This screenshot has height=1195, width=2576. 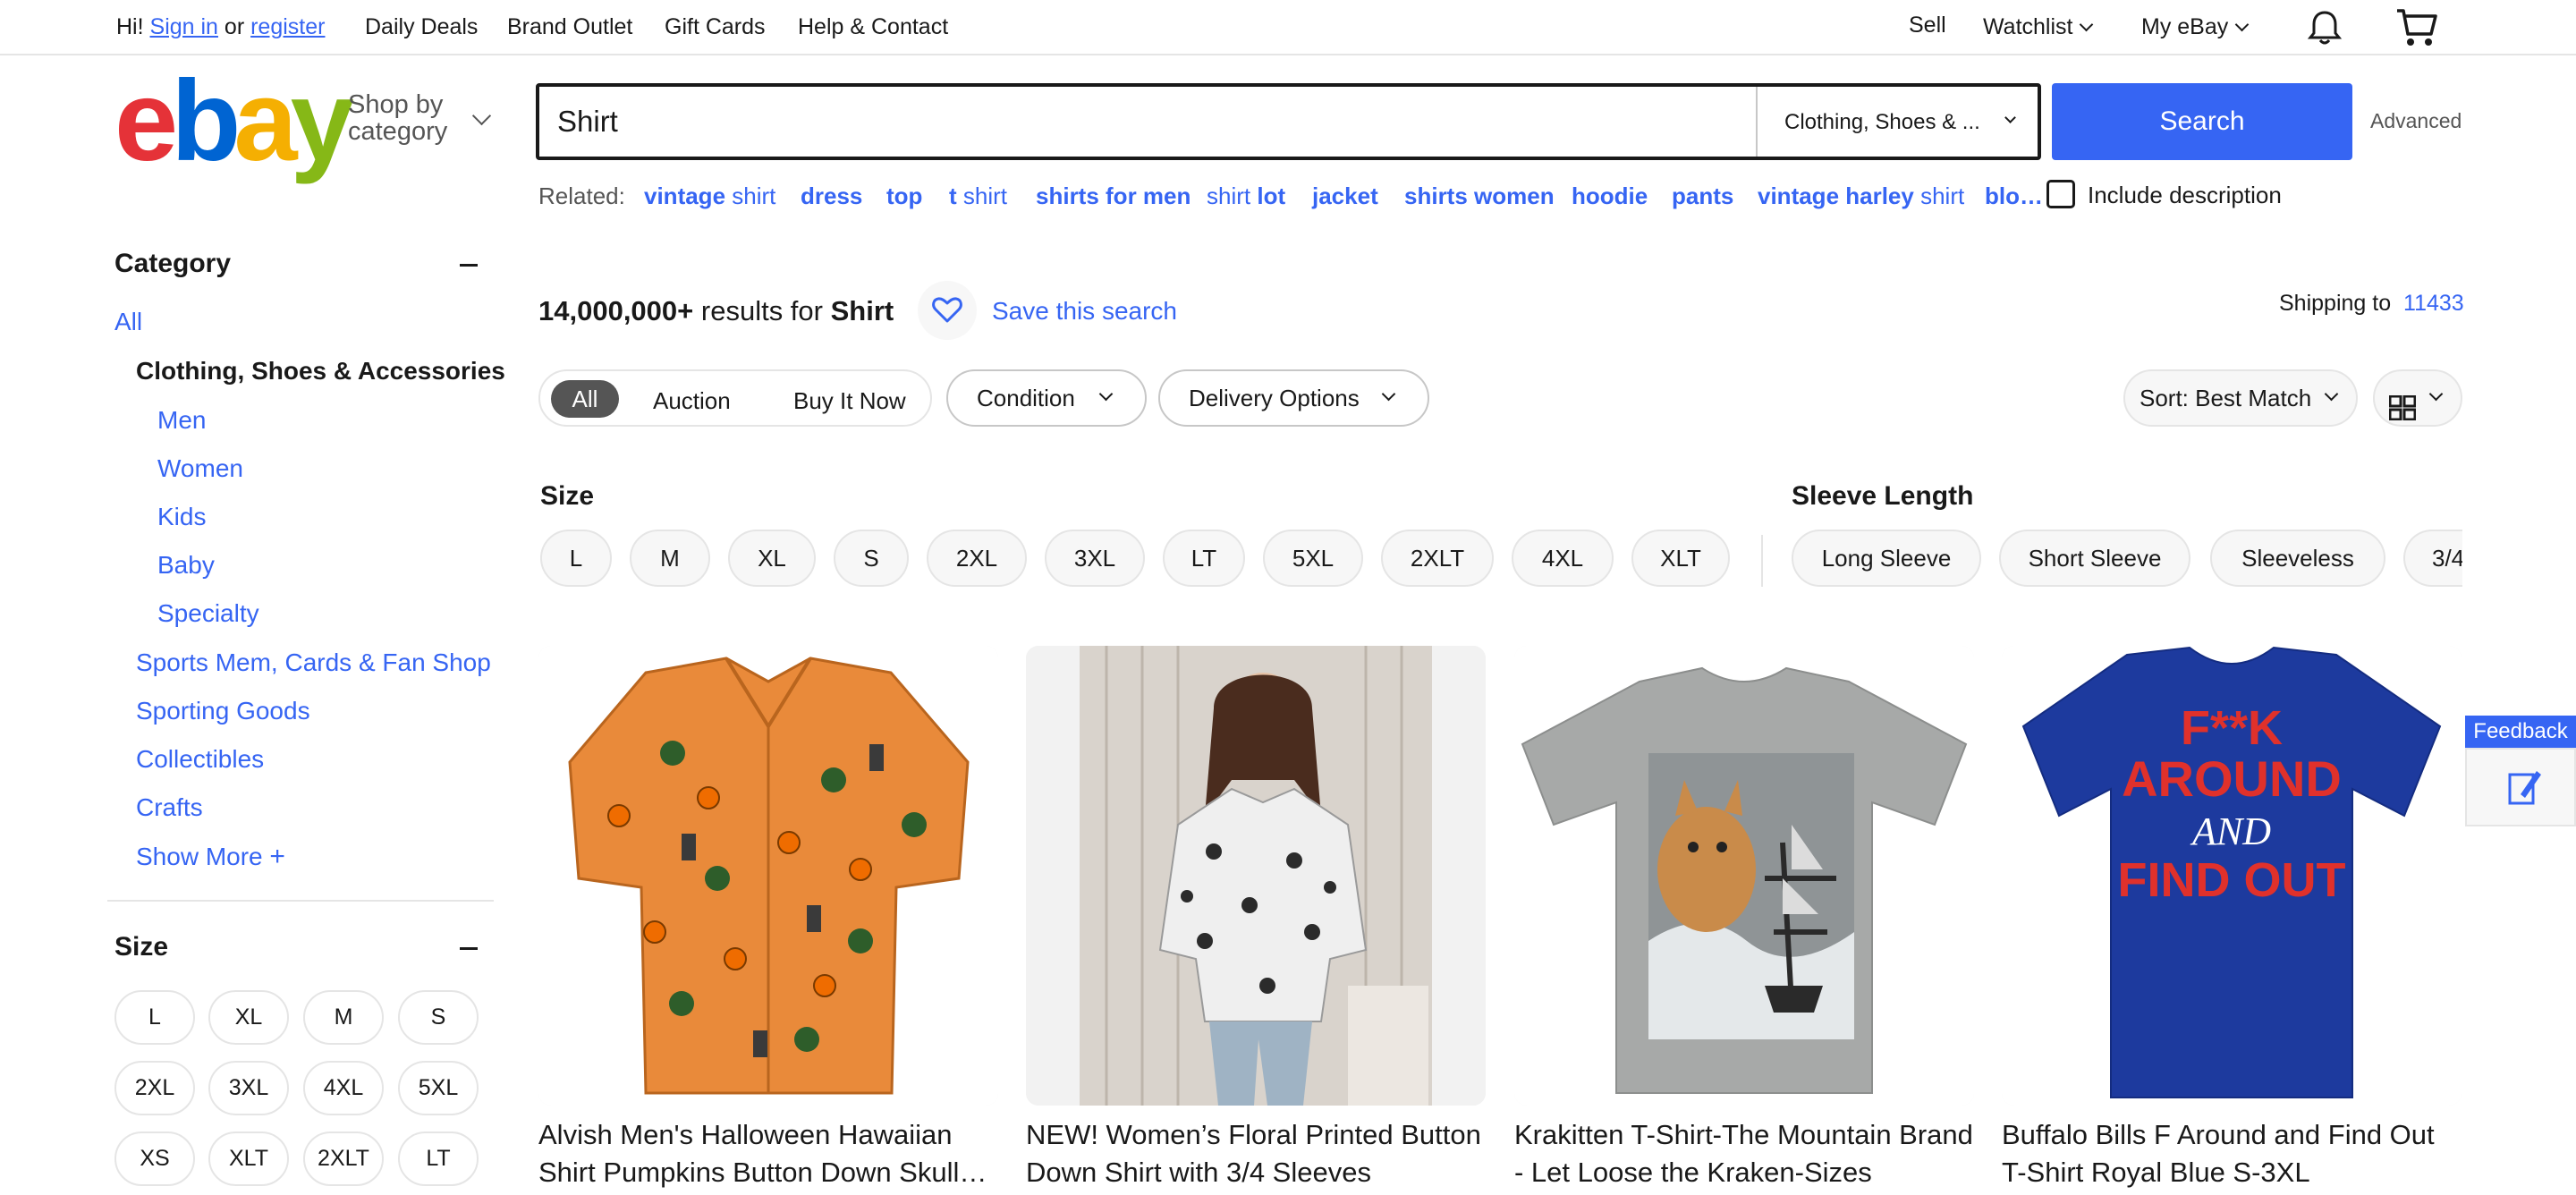 What do you see at coordinates (2094, 558) in the screenshot?
I see `aspect-sleeve-option: Short Sleeve` at bounding box center [2094, 558].